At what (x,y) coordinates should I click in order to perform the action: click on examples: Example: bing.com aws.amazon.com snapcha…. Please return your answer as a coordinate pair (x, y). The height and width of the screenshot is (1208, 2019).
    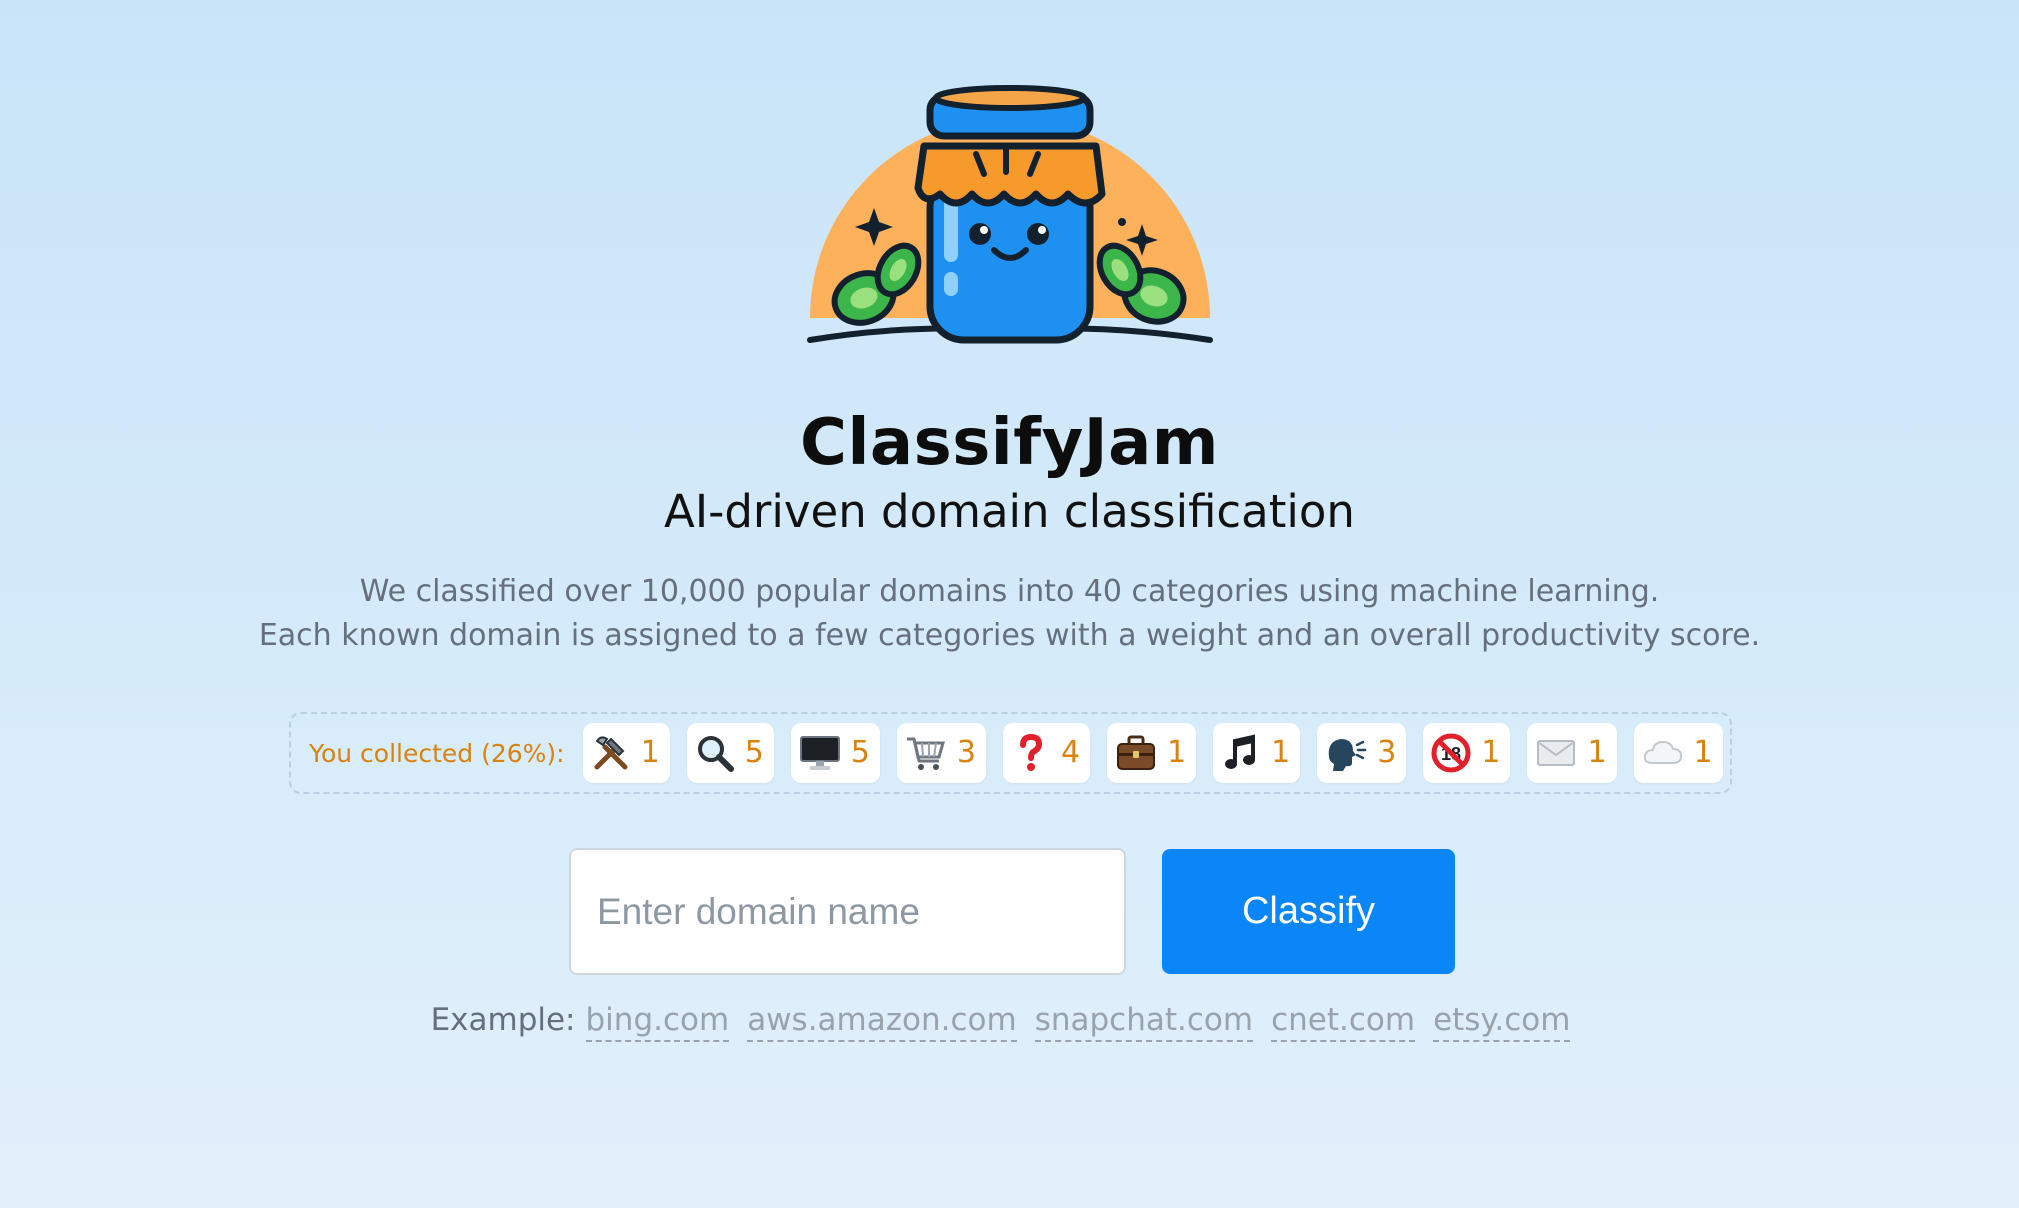
    Looking at the image, I should click on (1009, 1022).